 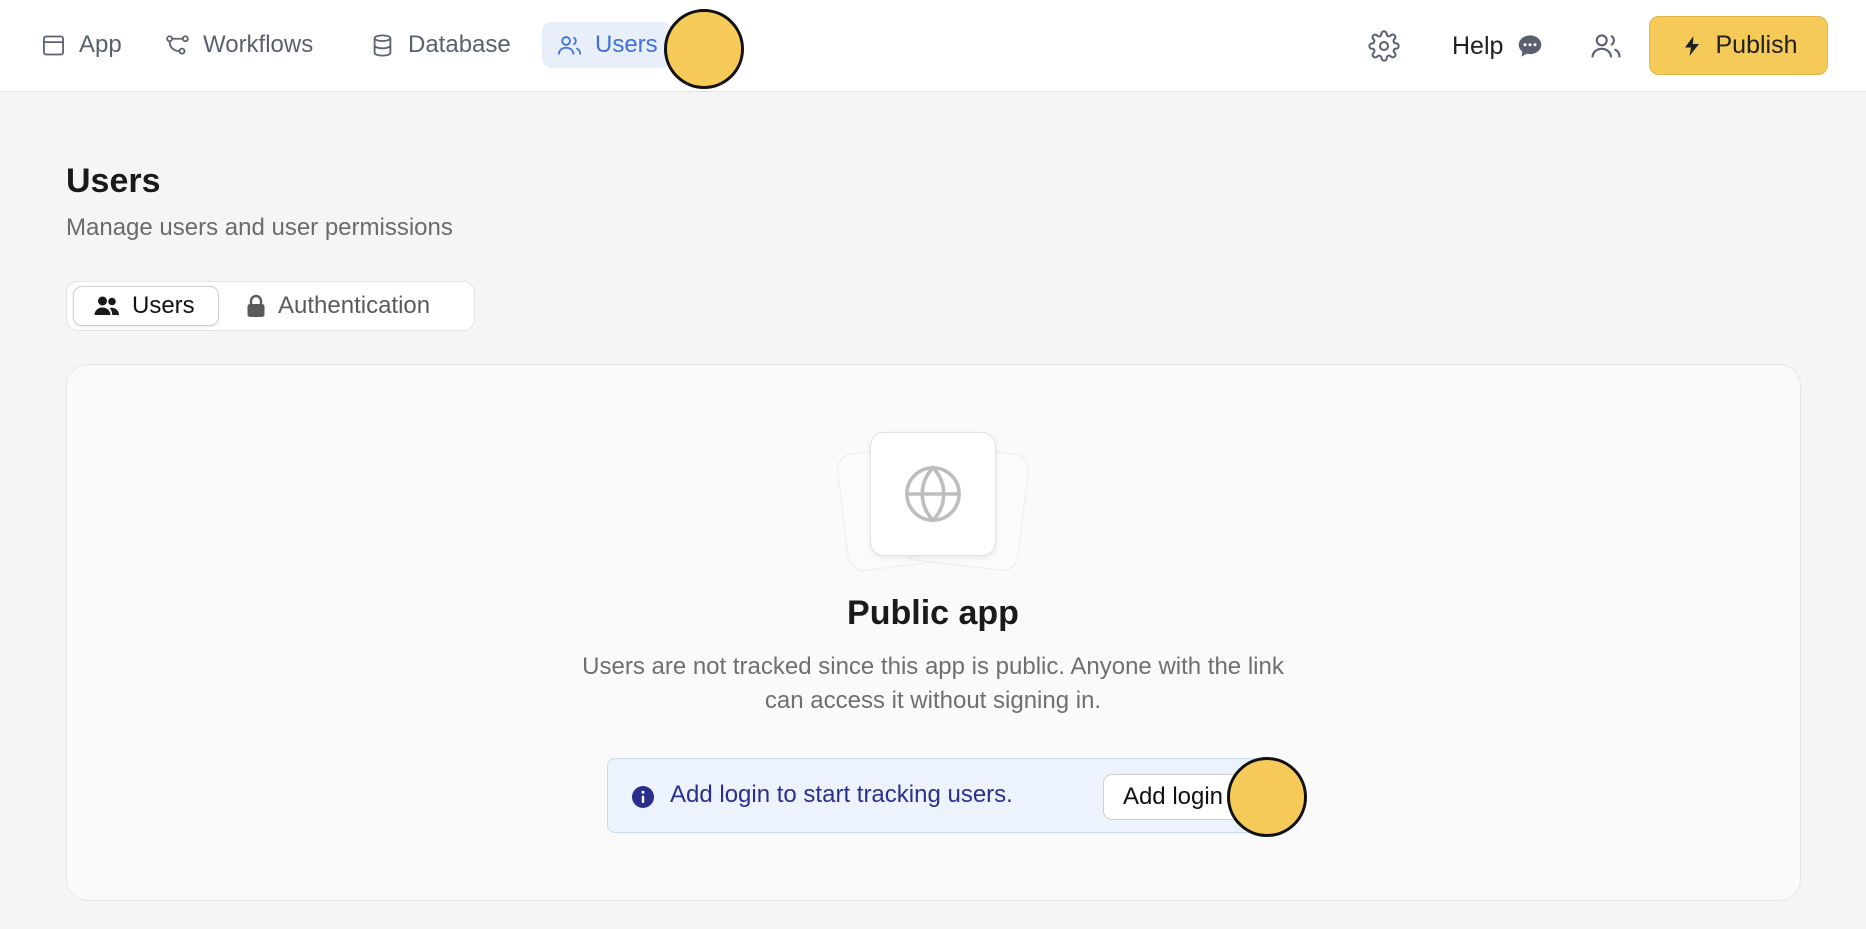 I want to click on globe-icon-tile, so click(x=933, y=494).